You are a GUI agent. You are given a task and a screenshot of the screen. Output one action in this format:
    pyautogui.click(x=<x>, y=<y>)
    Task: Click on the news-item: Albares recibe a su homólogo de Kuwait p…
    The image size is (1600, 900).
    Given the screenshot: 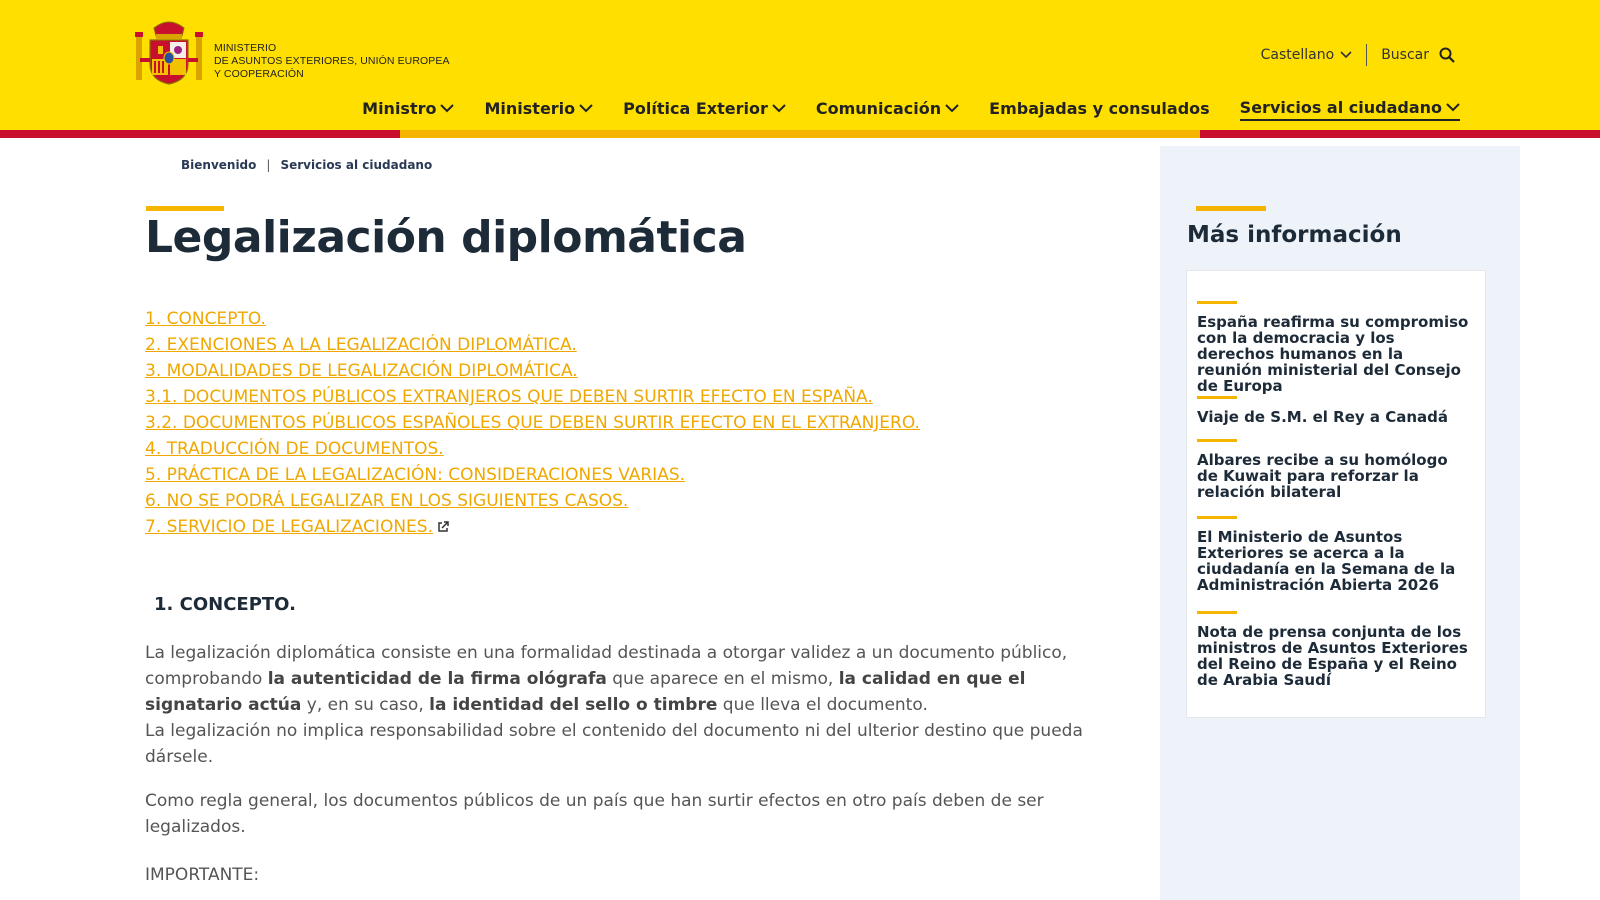 What is the action you would take?
    pyautogui.click(x=1334, y=469)
    